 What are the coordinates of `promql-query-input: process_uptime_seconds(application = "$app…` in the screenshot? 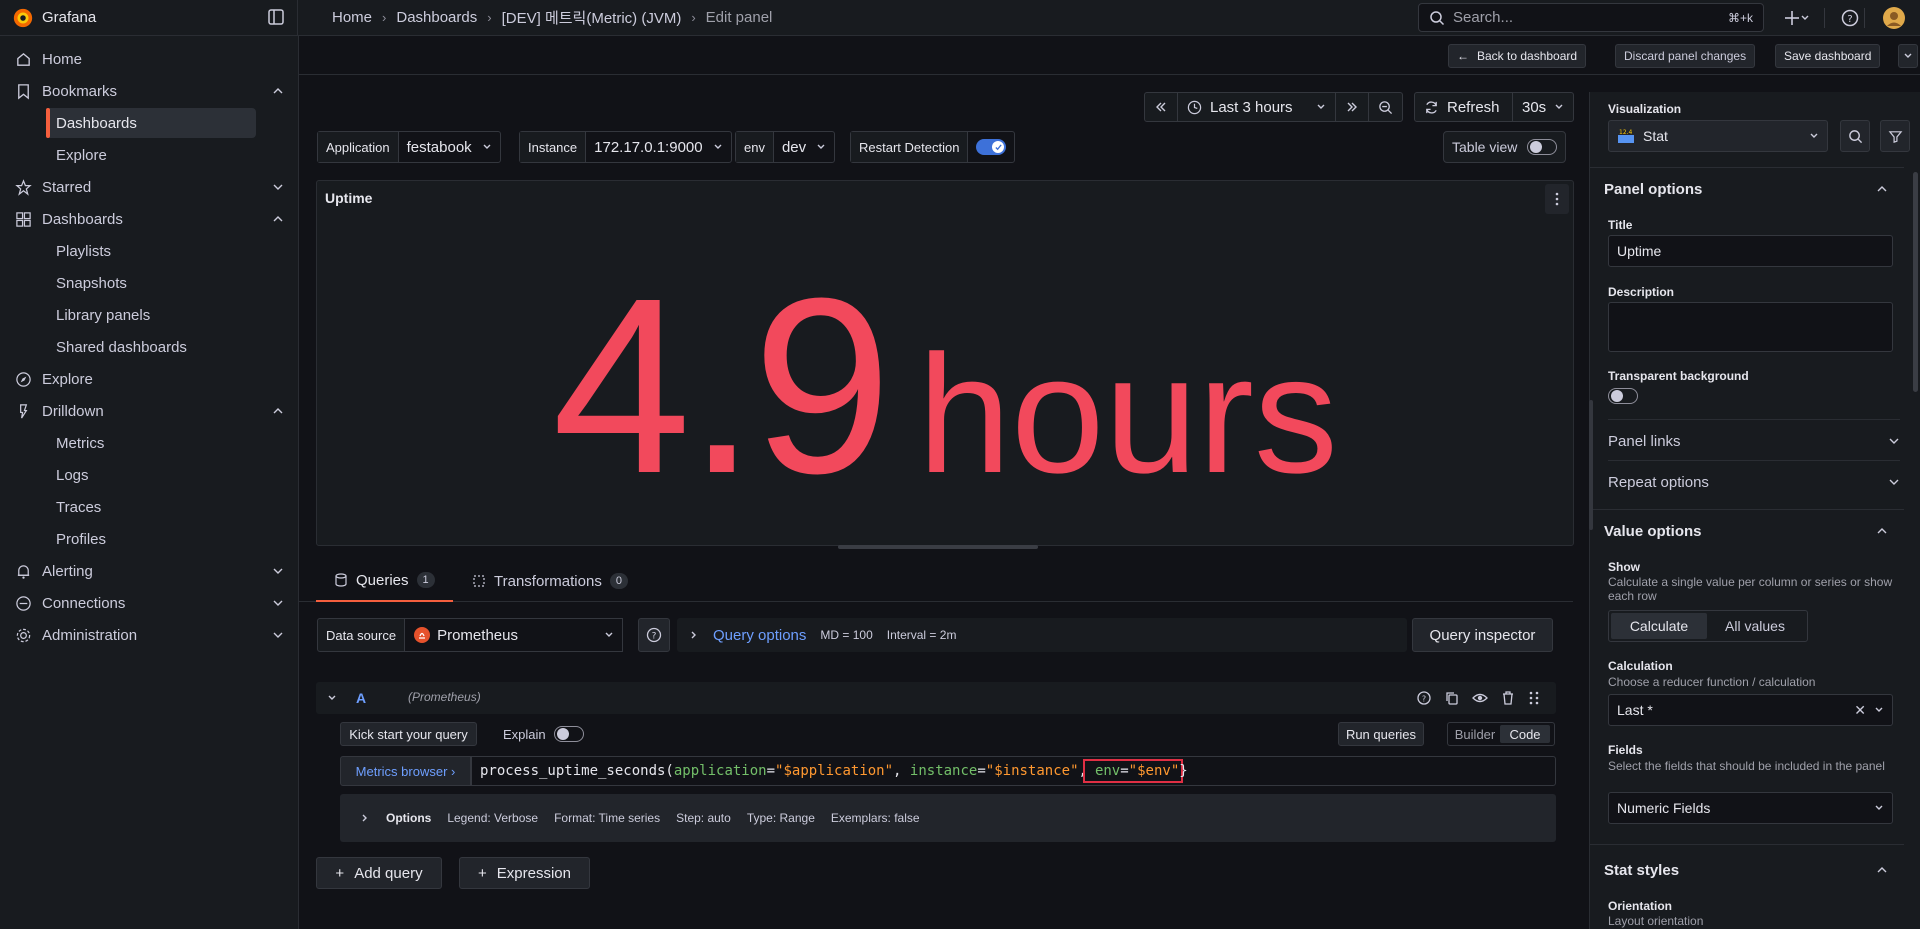 It's located at (1013, 771).